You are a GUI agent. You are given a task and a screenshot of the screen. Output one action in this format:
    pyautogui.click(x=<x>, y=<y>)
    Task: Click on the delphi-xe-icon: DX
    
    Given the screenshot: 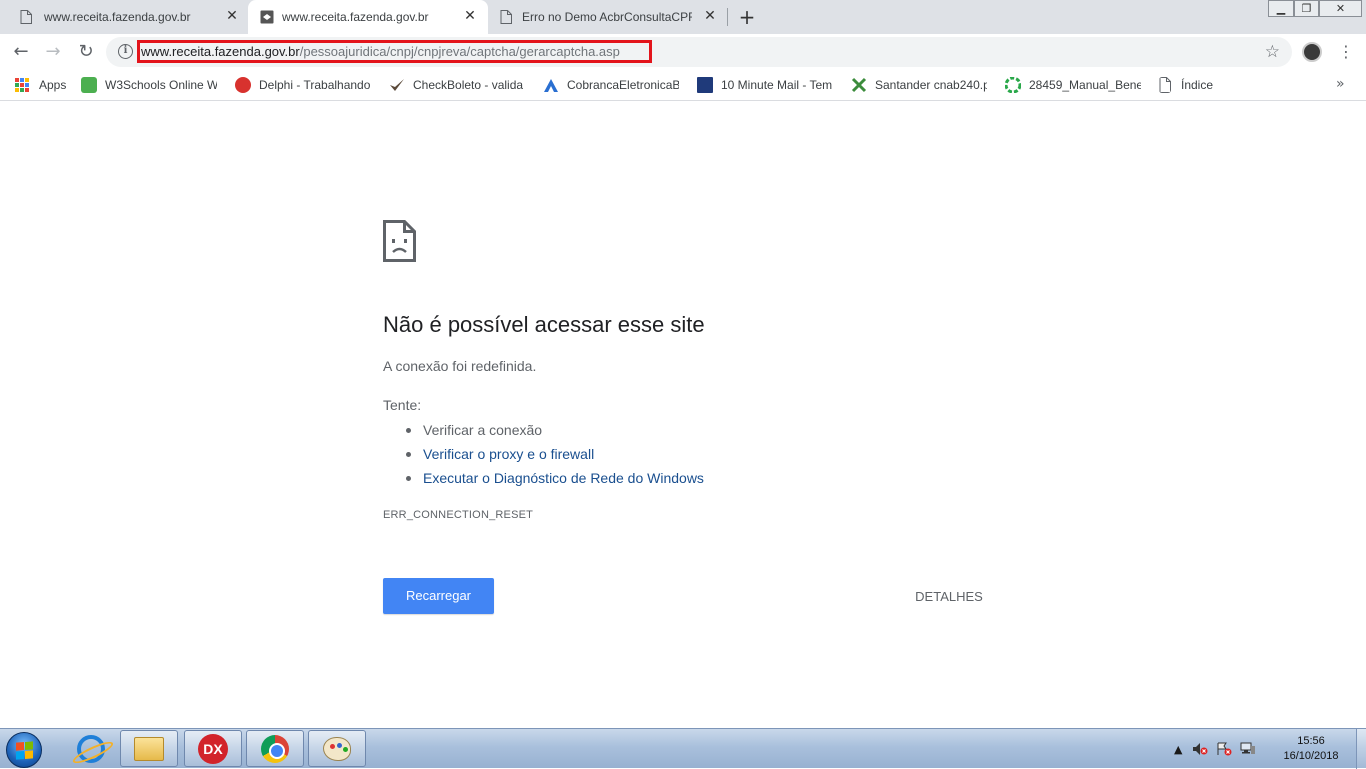 What is the action you would take?
    pyautogui.click(x=213, y=748)
    